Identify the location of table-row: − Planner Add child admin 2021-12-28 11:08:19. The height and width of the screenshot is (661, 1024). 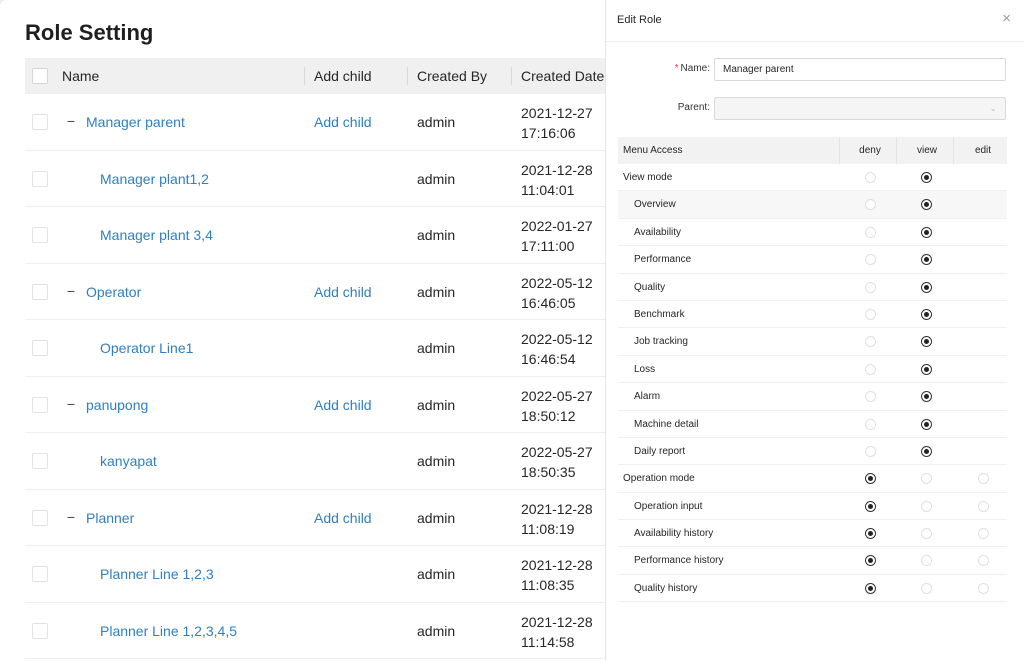
(315, 518).